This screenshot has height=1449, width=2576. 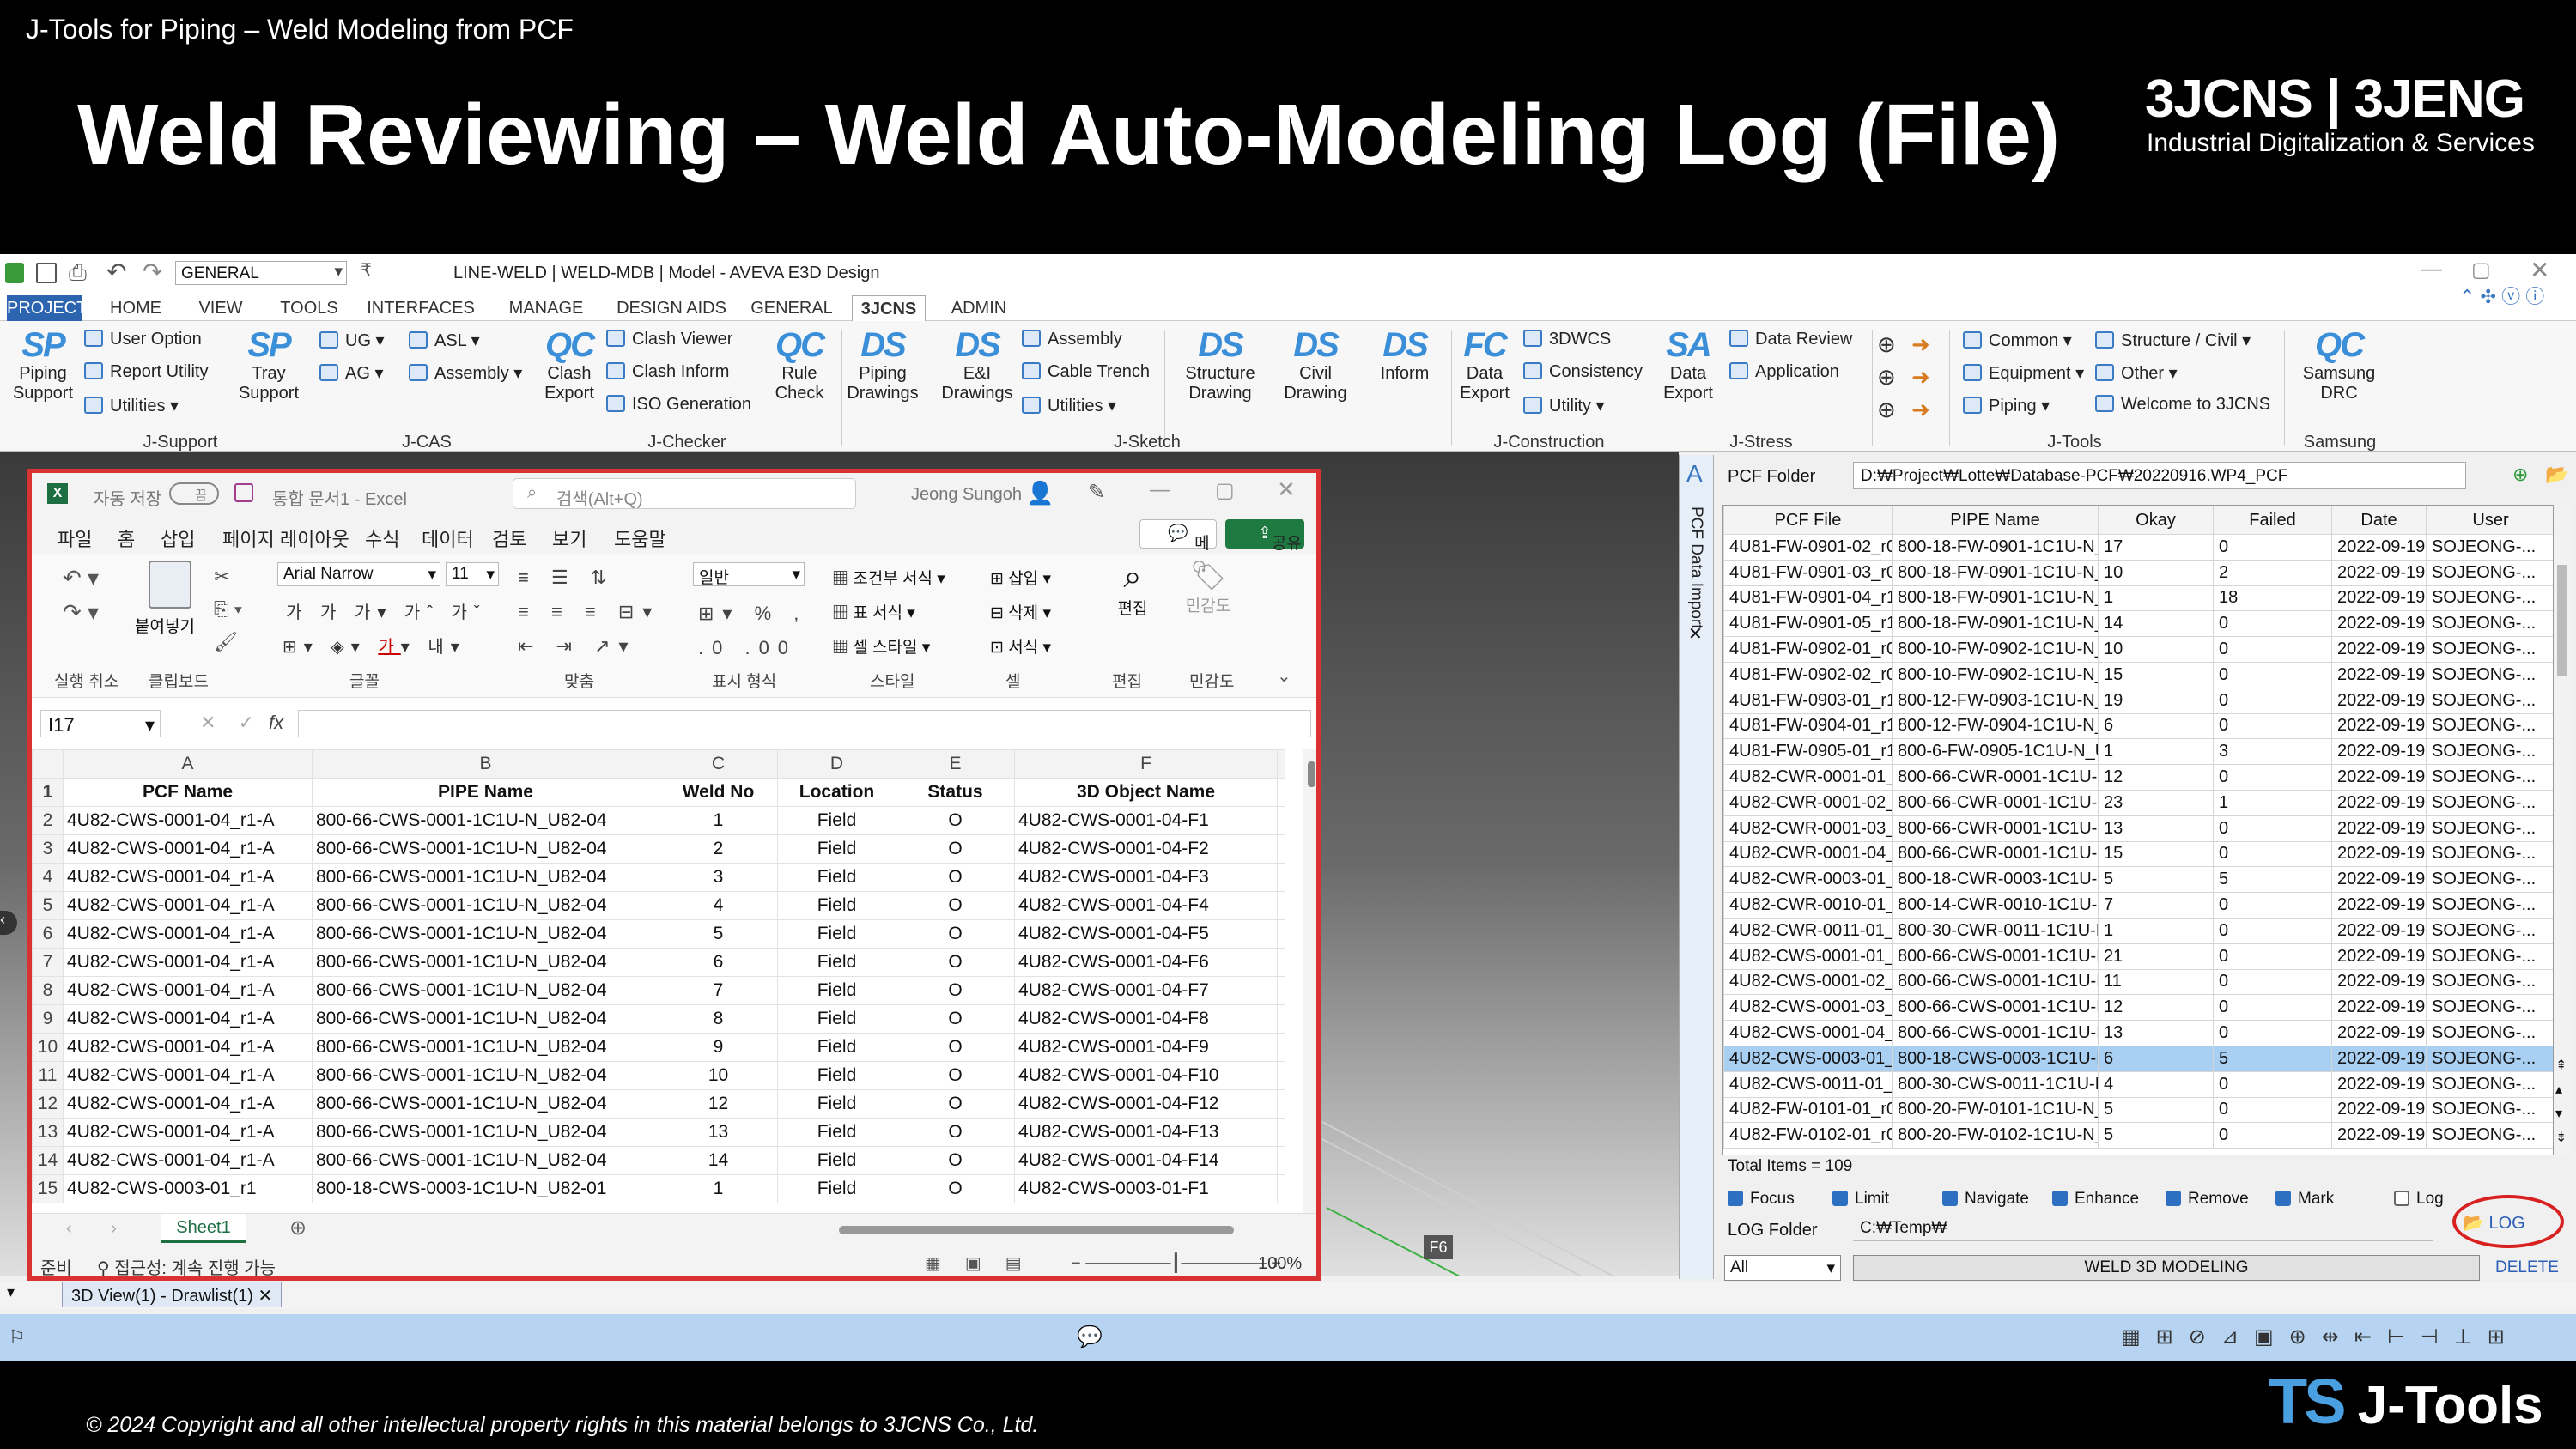 I want to click on menu-tab-project: PROJECT, so click(x=47, y=308).